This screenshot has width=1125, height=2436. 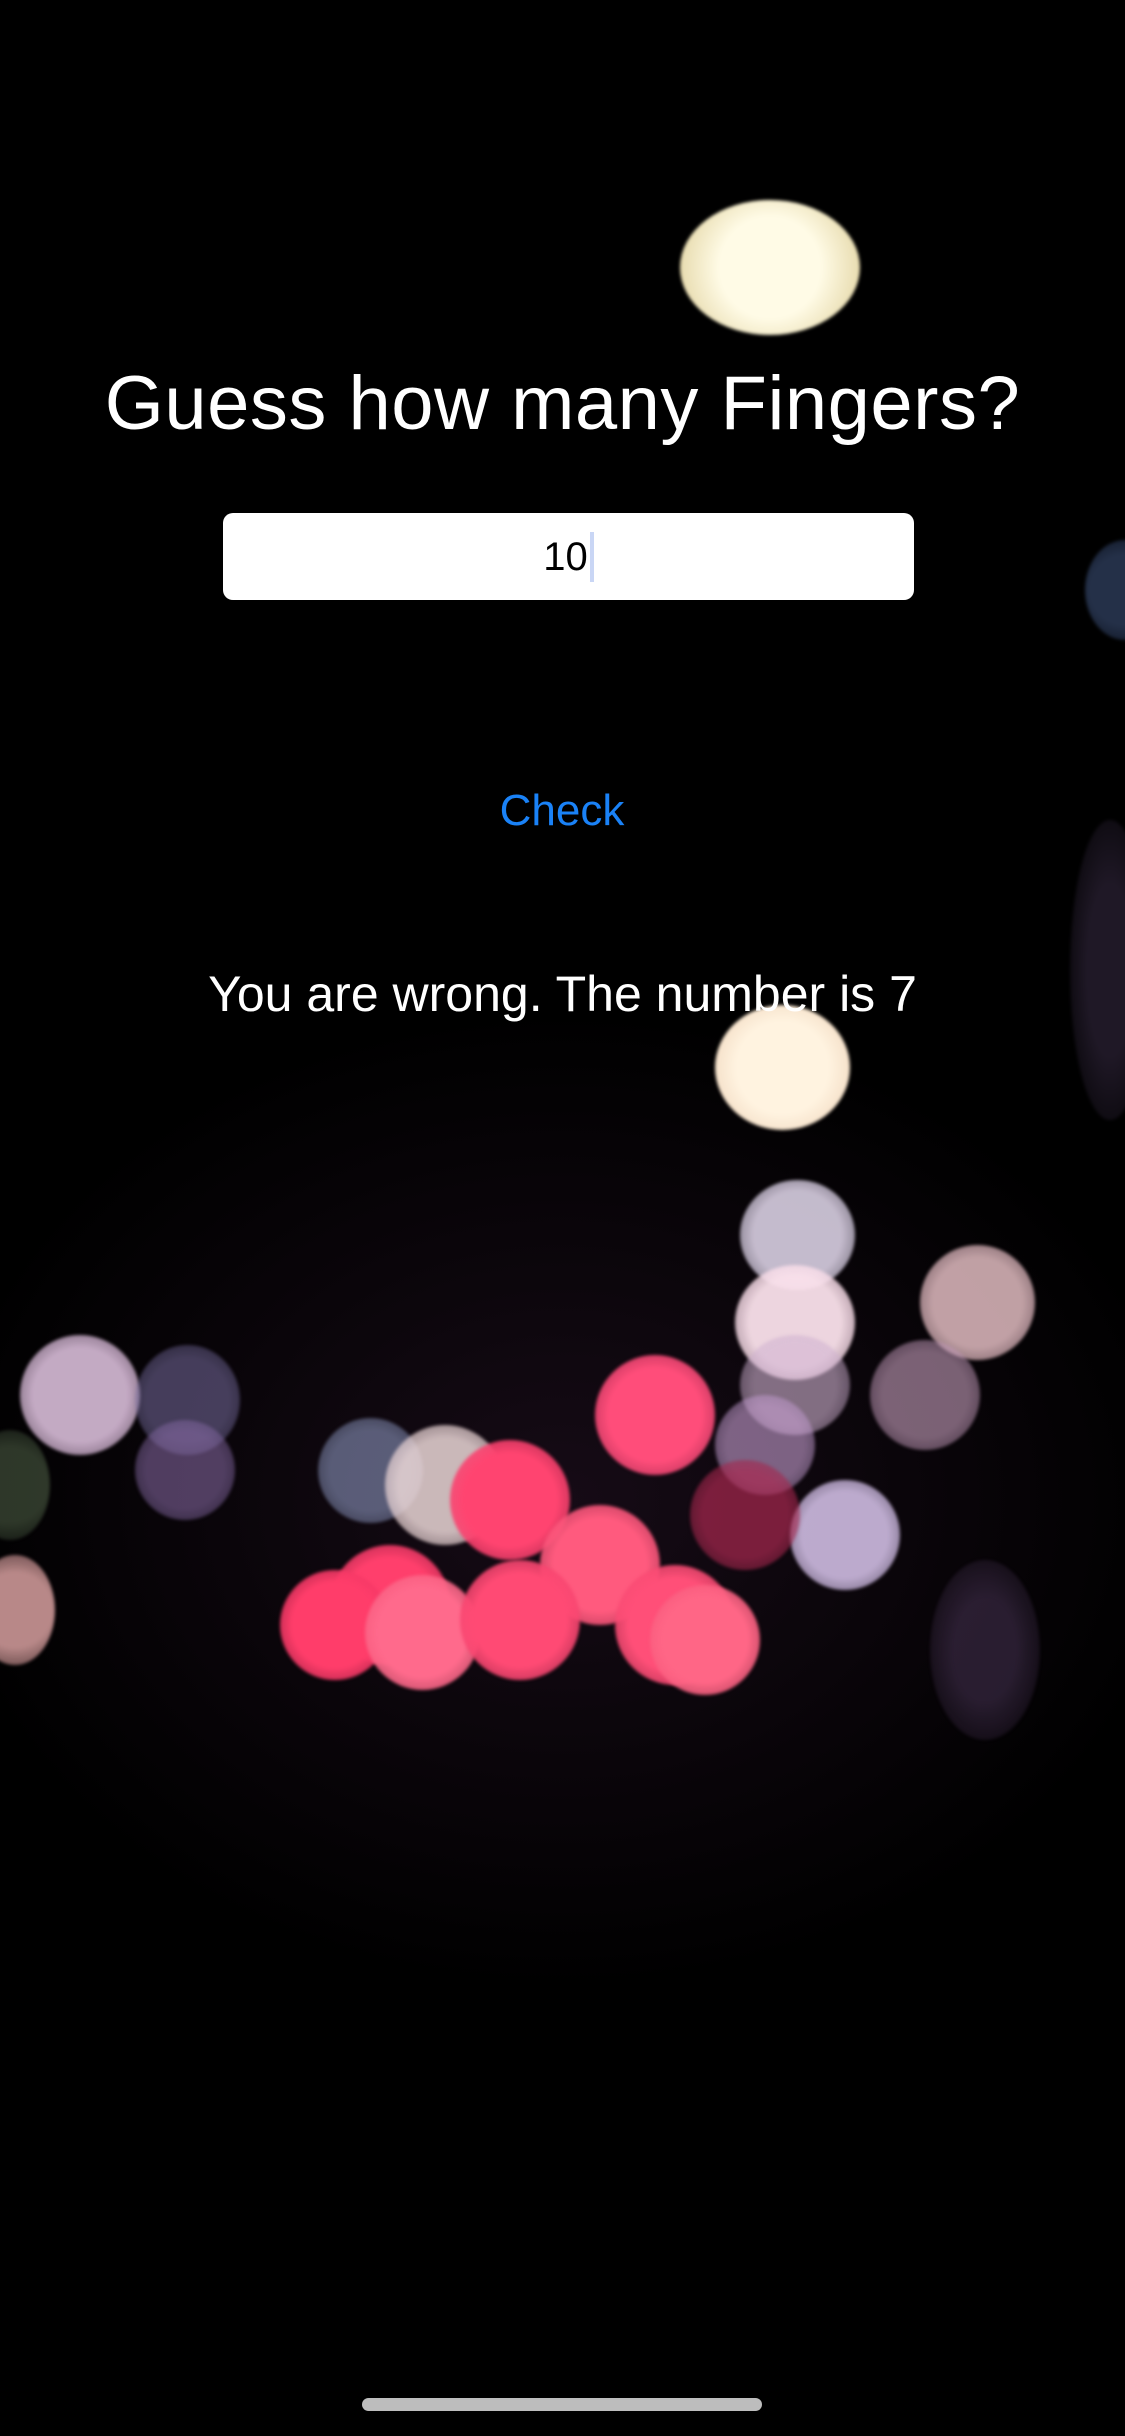 What do you see at coordinates (562, 994) in the screenshot?
I see `result-message: You are wrong. The number is 7` at bounding box center [562, 994].